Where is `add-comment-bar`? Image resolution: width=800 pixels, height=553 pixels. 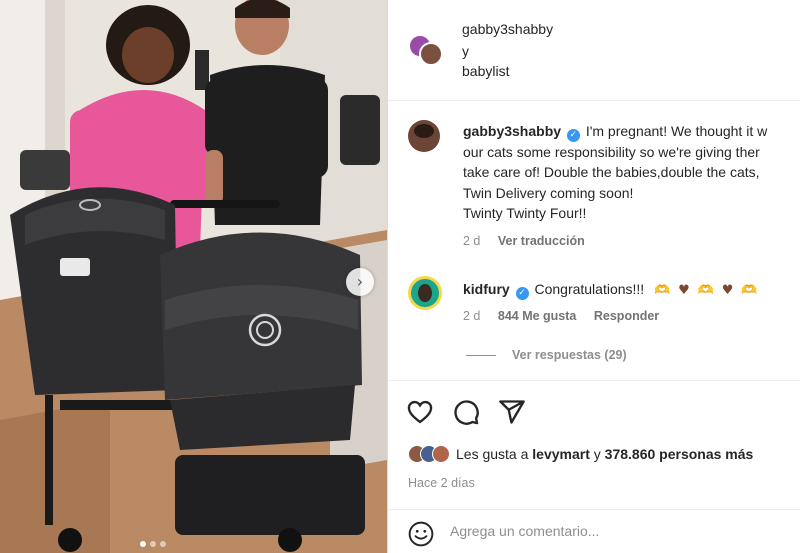
add-comment-bar is located at coordinates (594, 531).